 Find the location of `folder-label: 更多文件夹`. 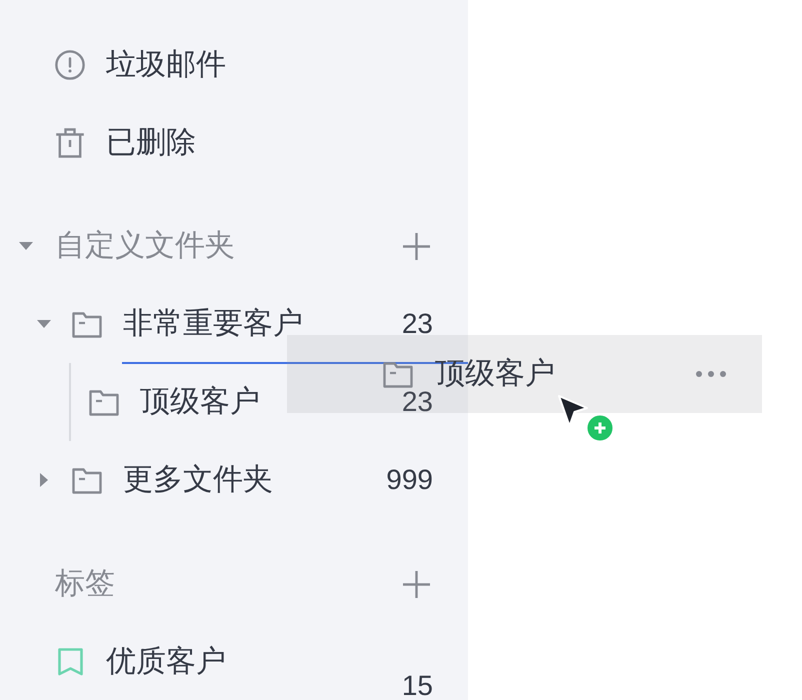

folder-label: 更多文件夹 is located at coordinates (198, 480).